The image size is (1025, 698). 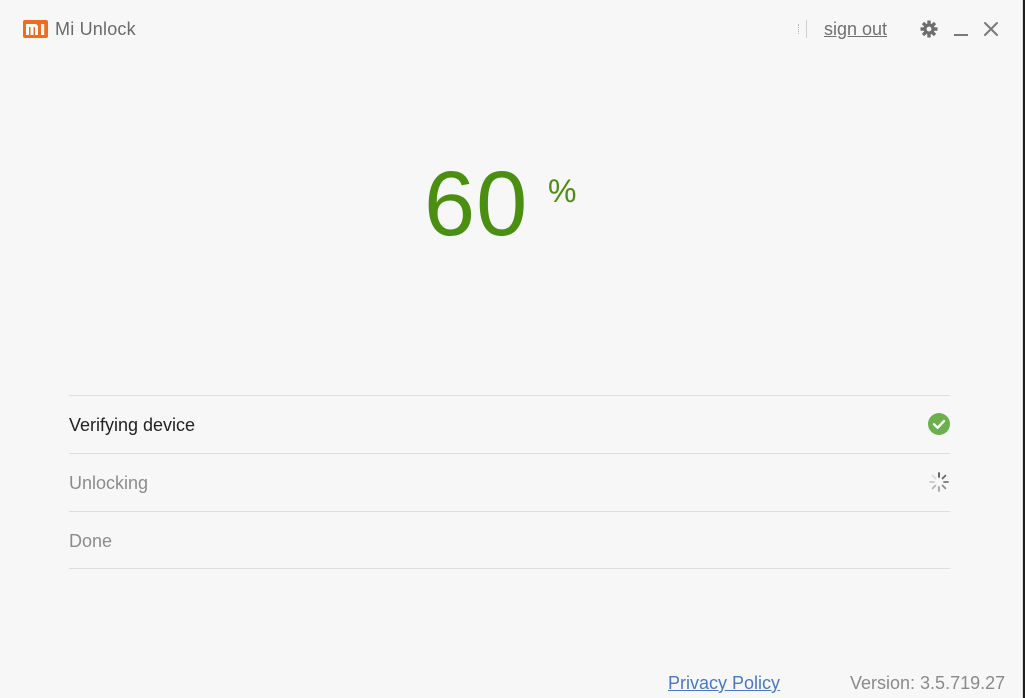 What do you see at coordinates (95, 29) in the screenshot?
I see `app-title: Mi Unlock` at bounding box center [95, 29].